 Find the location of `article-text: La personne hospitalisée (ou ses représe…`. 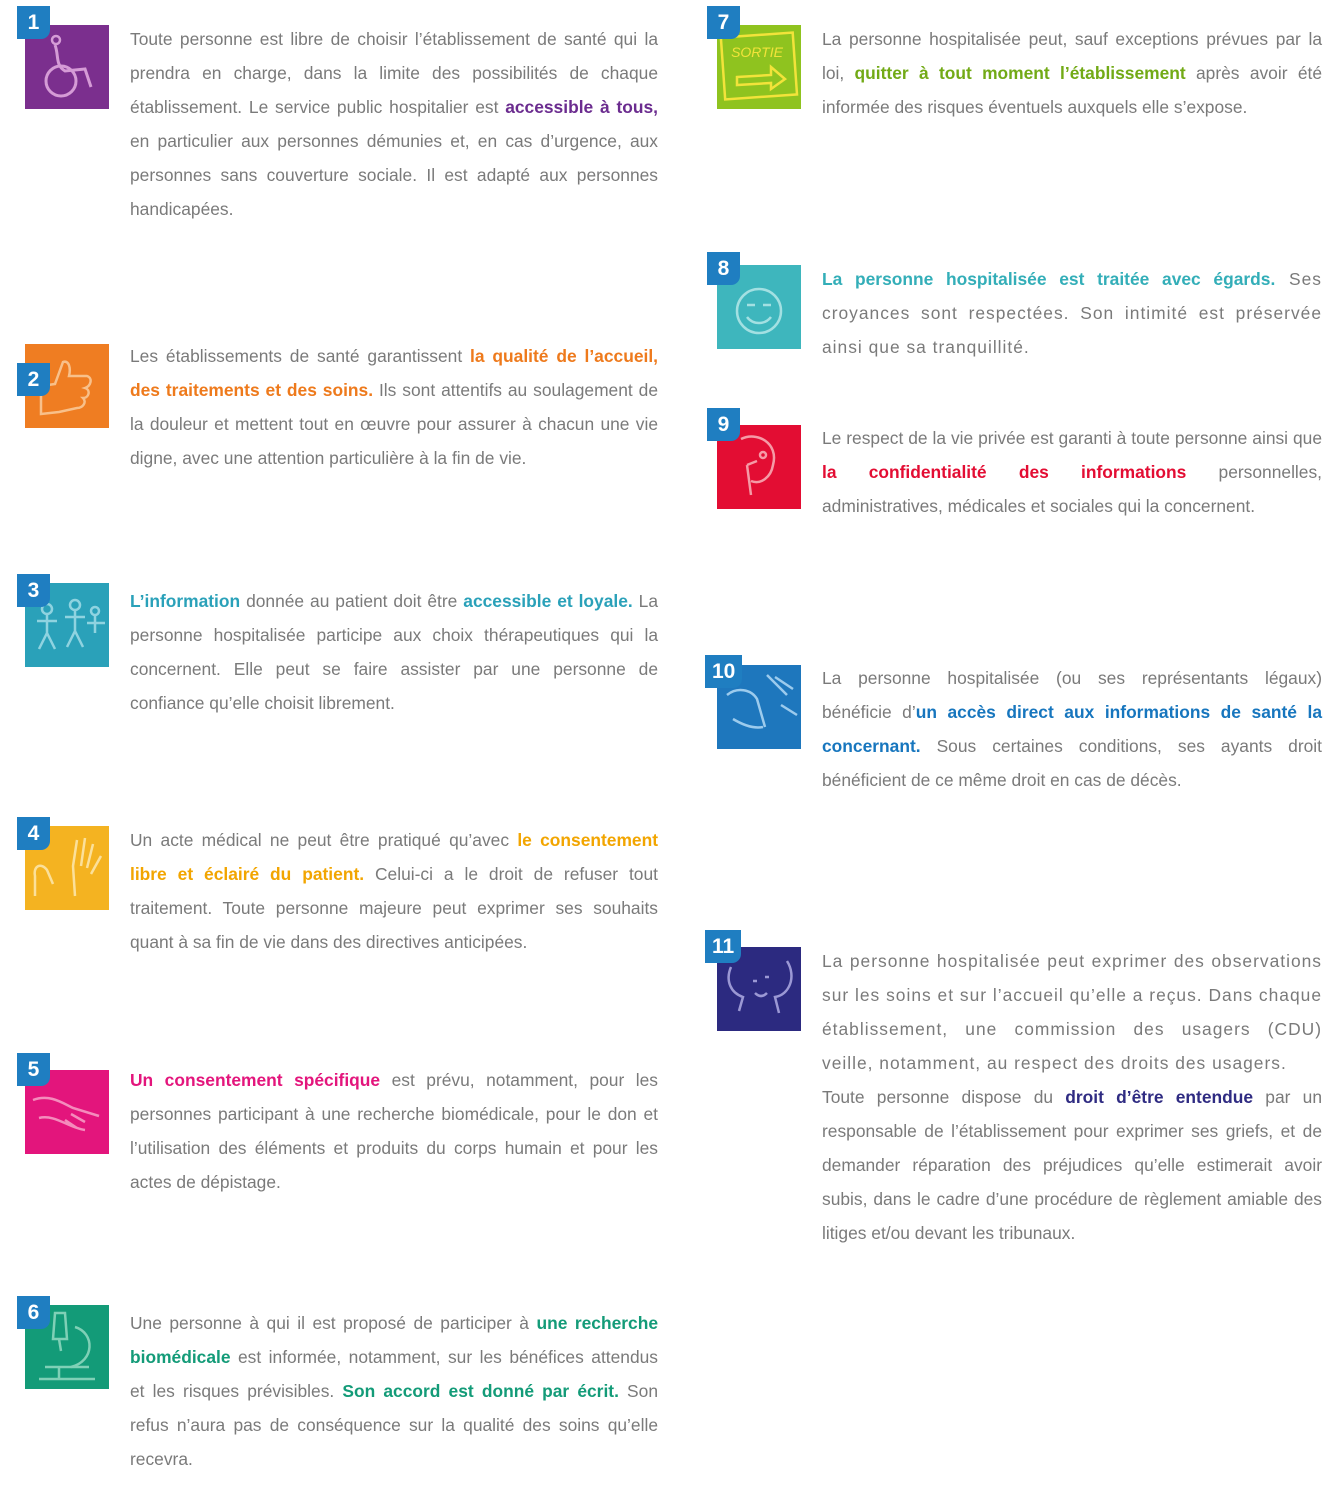

article-text: La personne hospitalisée (ou ses représe… is located at coordinates (1072, 729).